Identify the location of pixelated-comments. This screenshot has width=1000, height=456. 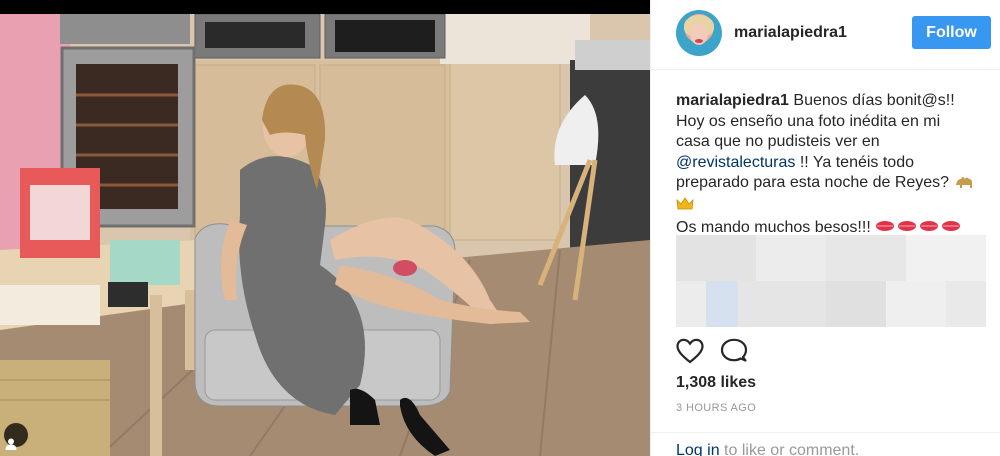
(831, 281).